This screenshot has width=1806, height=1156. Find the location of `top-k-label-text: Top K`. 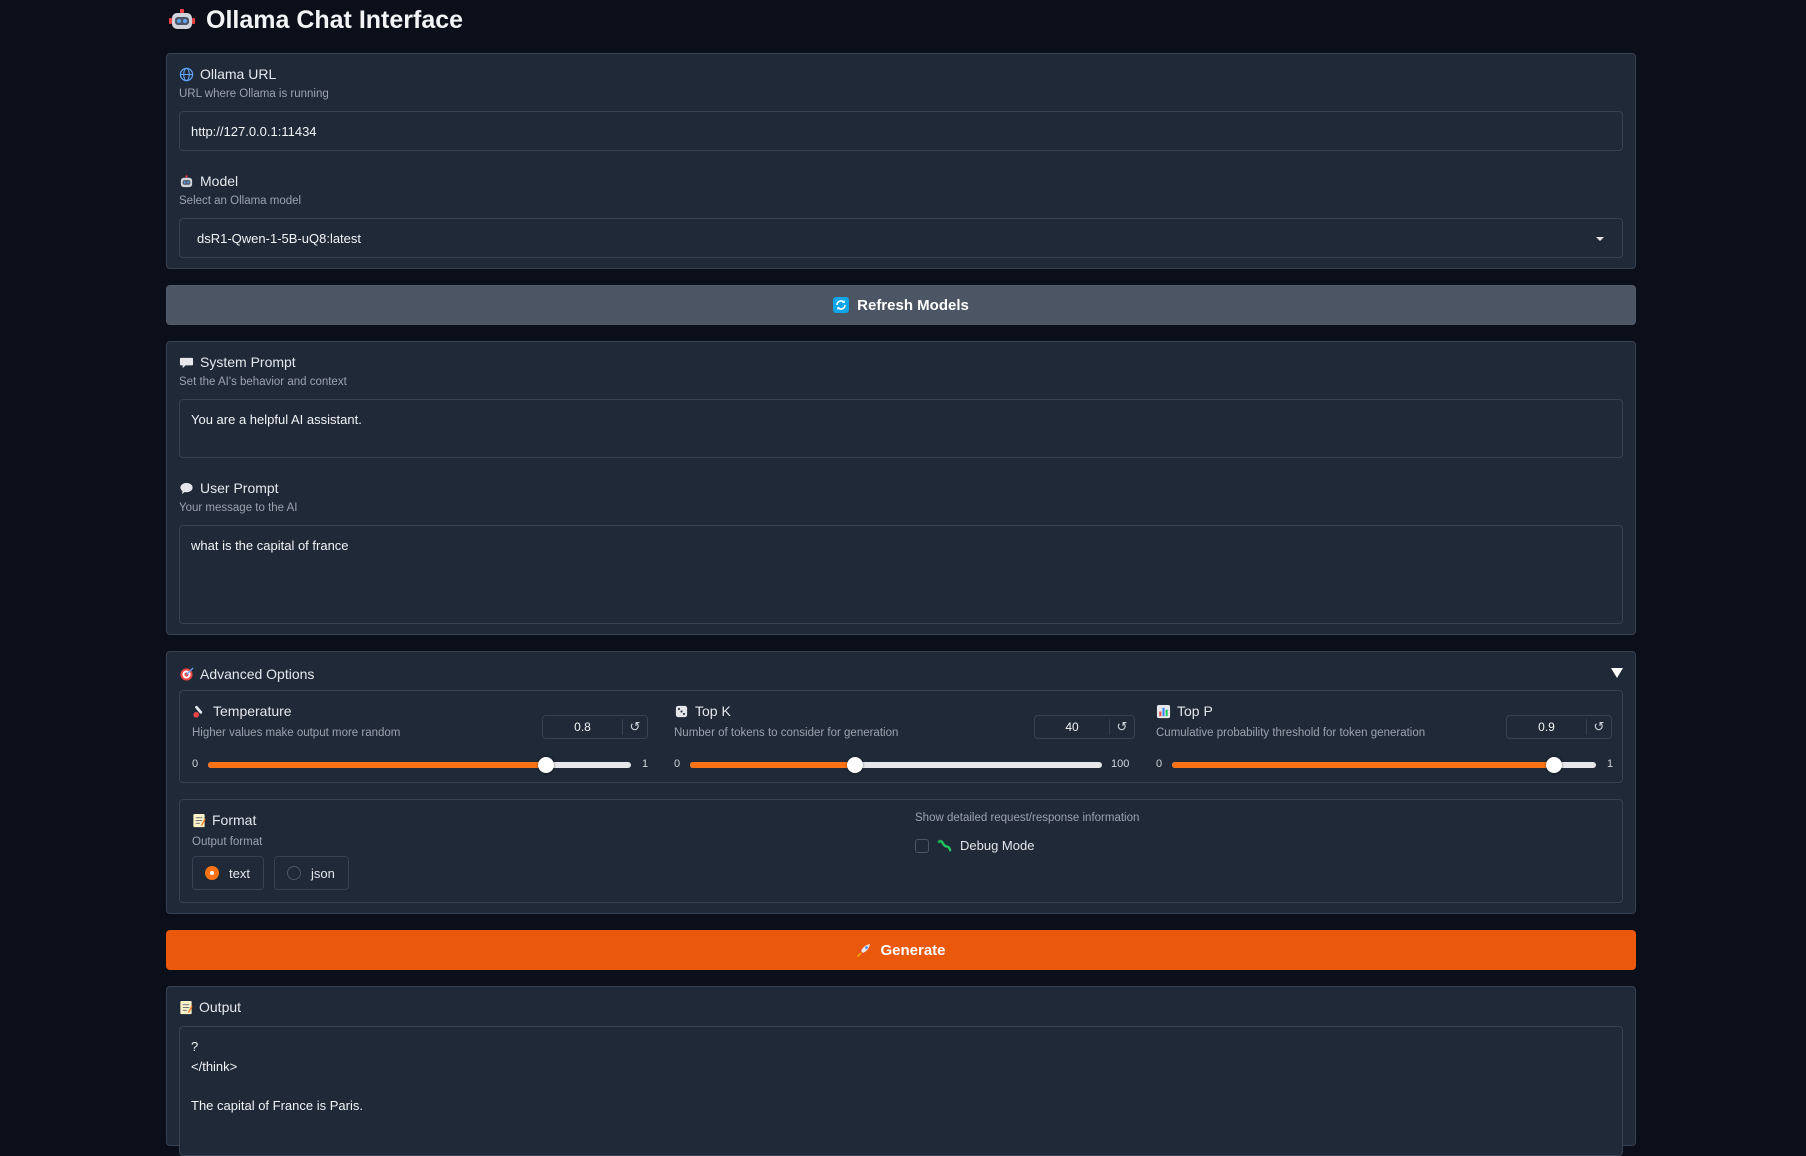

top-k-label-text: Top K is located at coordinates (713, 711).